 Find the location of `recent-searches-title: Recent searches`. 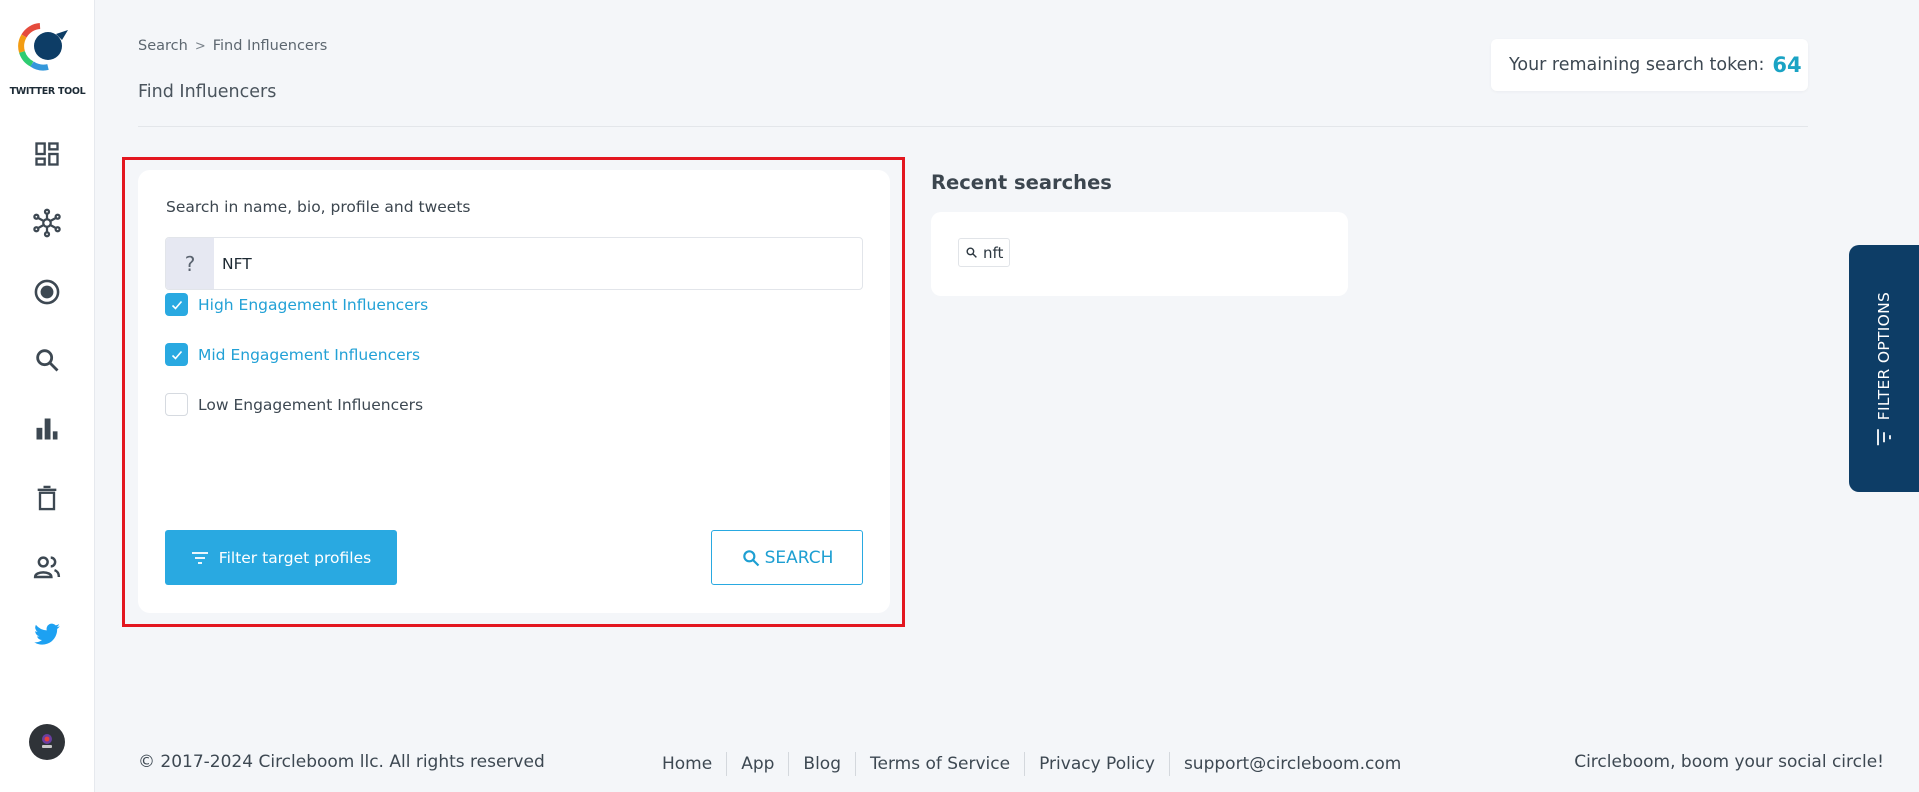

recent-searches-title: Recent searches is located at coordinates (1021, 182).